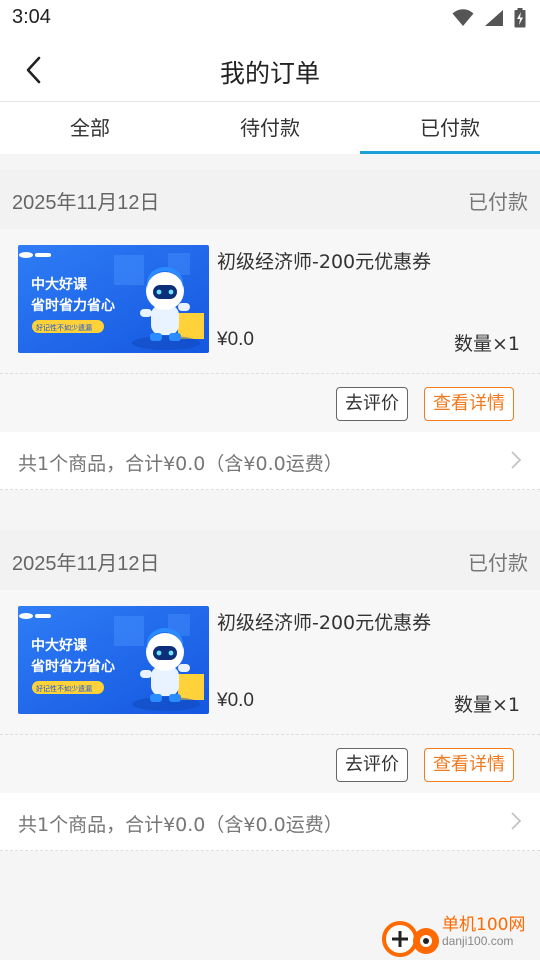  I want to click on page-title: 我的订单, so click(269, 73).